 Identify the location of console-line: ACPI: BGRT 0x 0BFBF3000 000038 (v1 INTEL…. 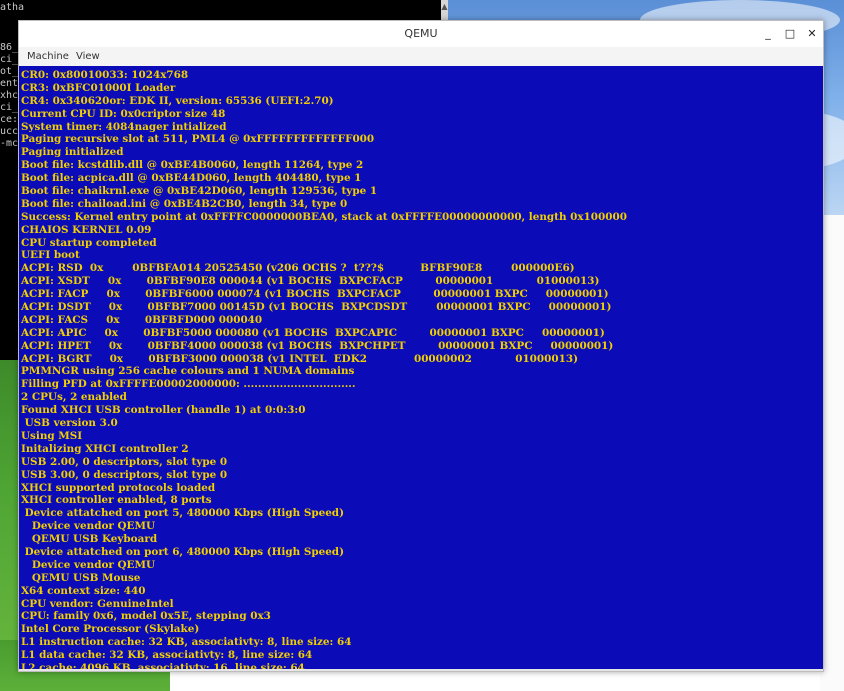
(299, 358).